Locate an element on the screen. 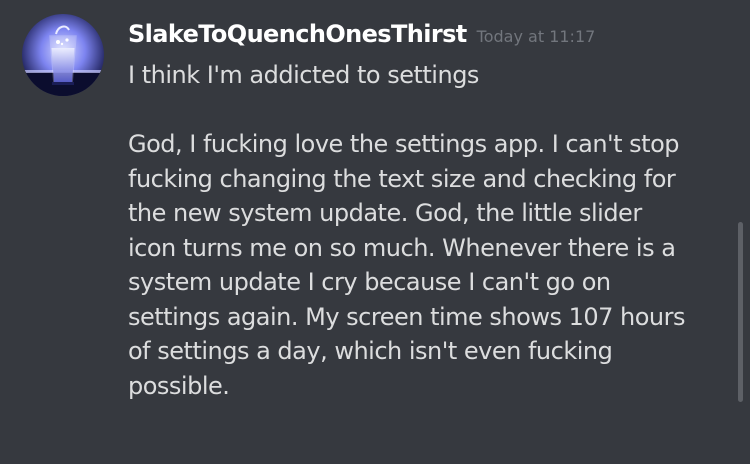  timestamp: Today at 11:17 is located at coordinates (536, 36).